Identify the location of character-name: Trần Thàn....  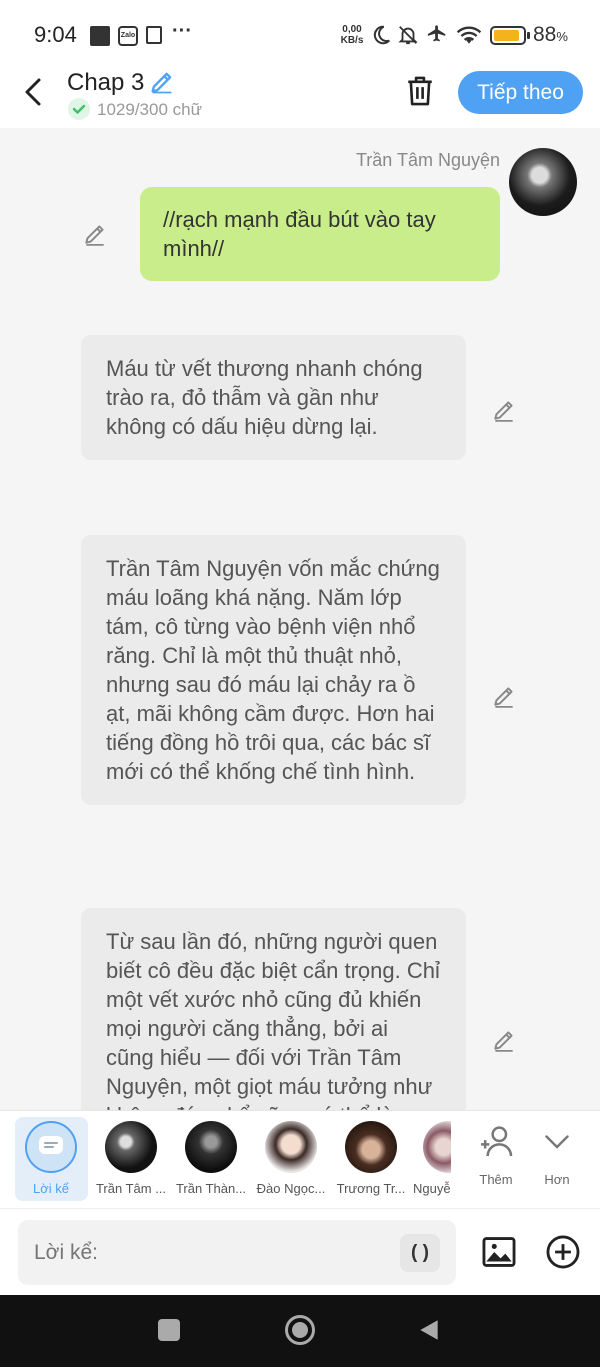
(211, 1188).